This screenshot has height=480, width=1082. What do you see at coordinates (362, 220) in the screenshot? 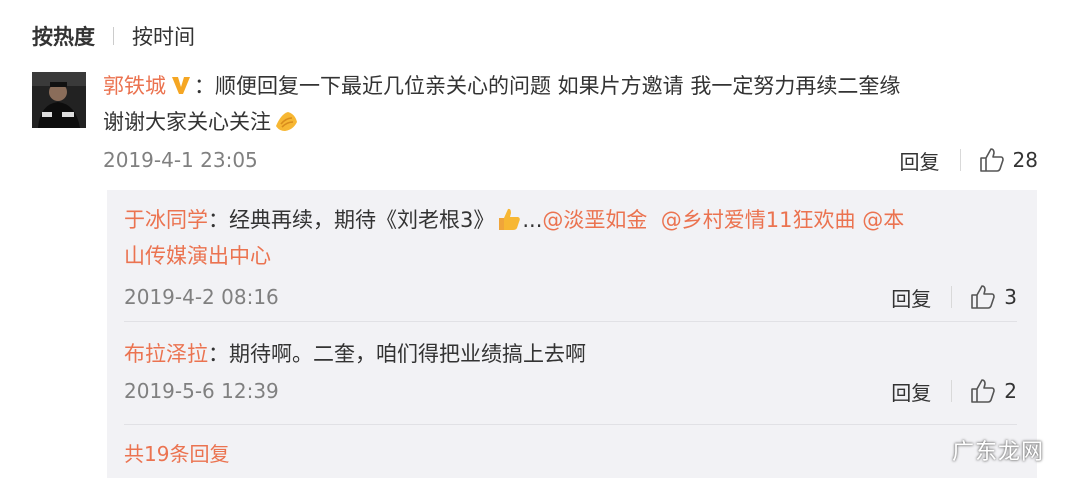
I see `sub-reply-text: 经典再续，期待《刘老根3》` at bounding box center [362, 220].